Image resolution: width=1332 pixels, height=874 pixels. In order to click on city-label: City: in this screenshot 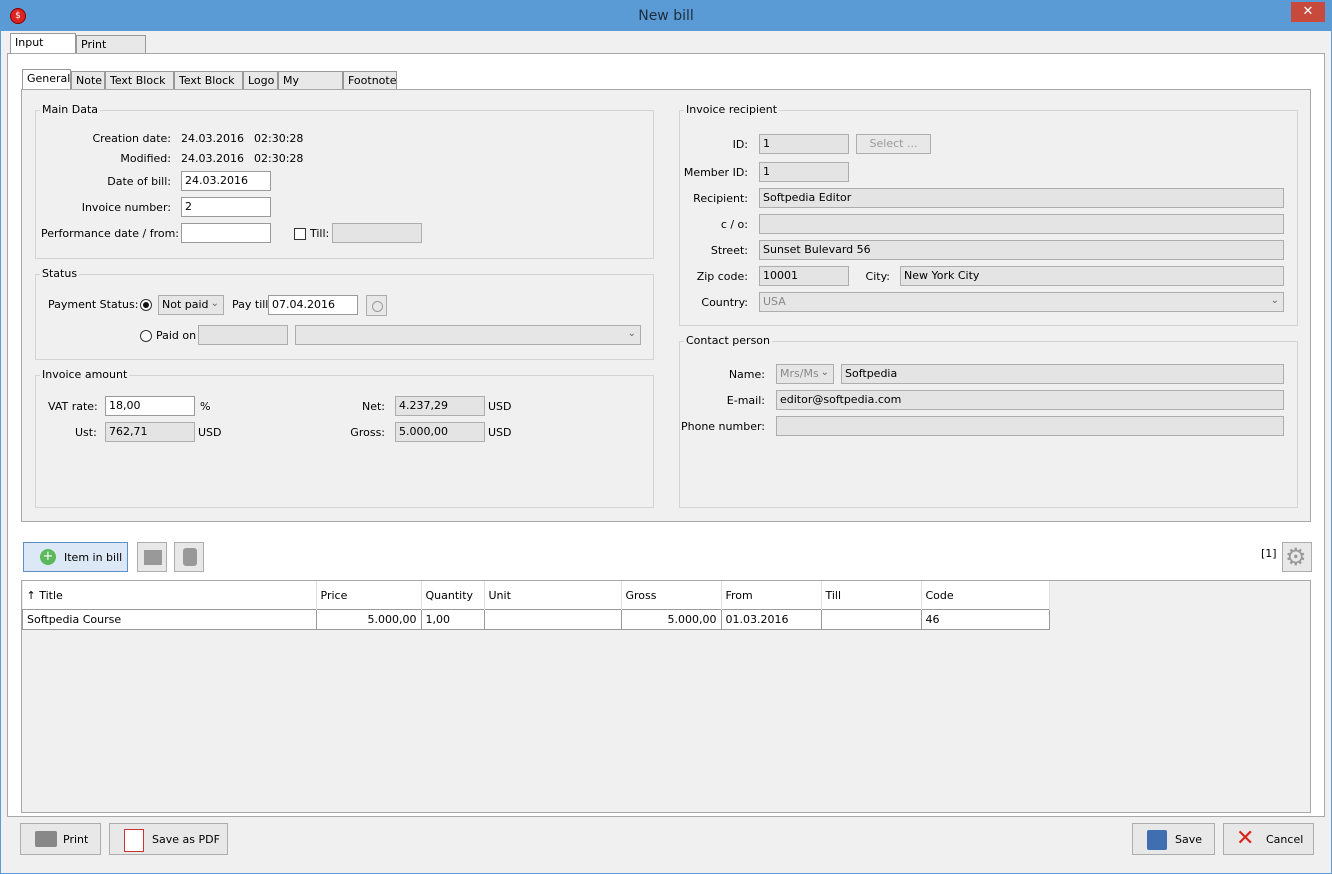, I will do `click(877, 276)`.